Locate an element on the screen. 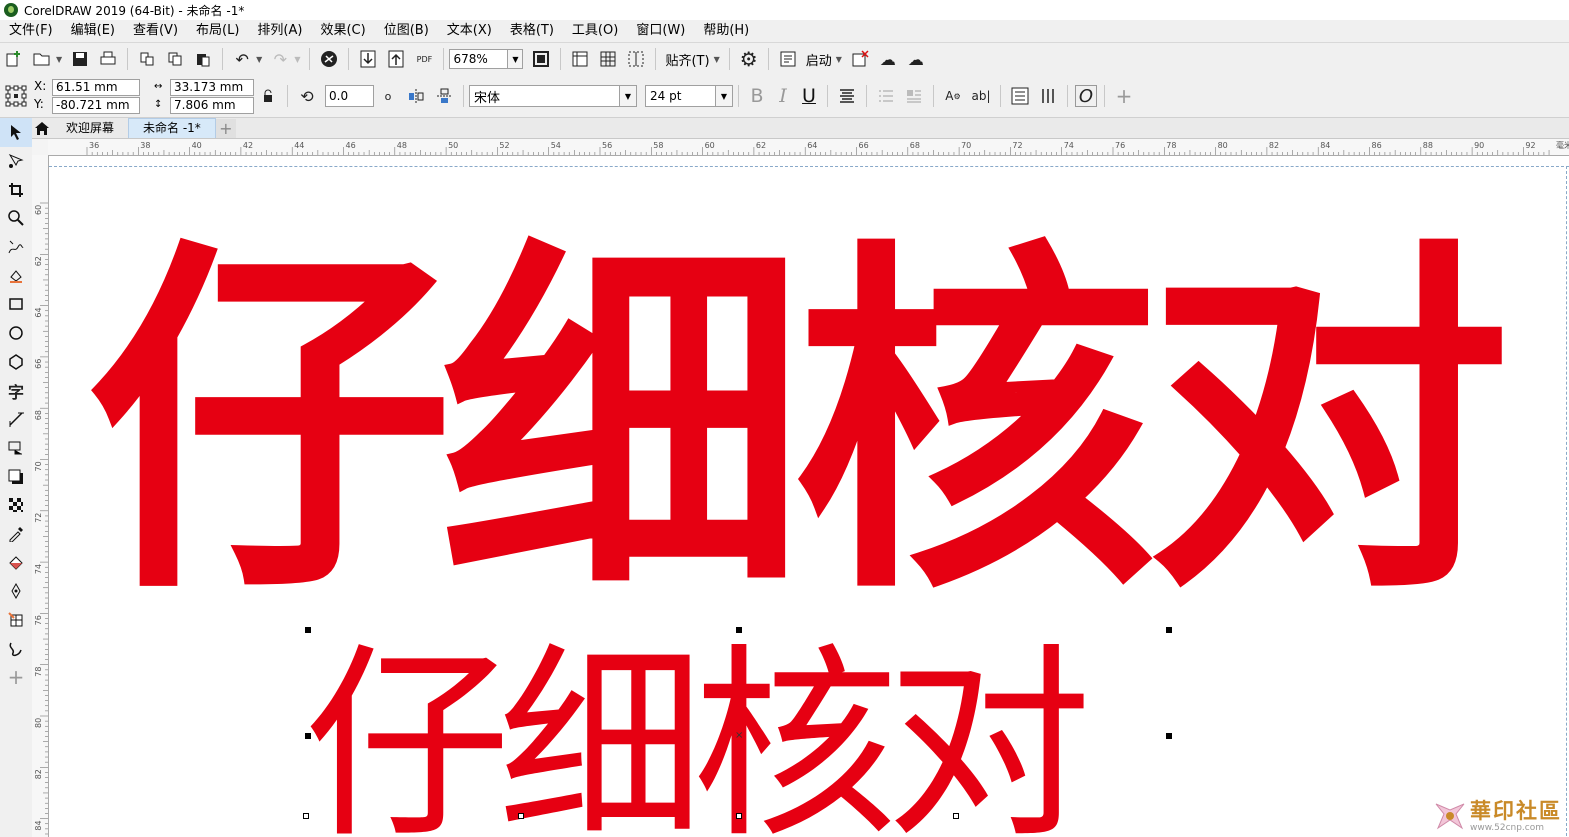  redo-icon: ↷ is located at coordinates (280, 59).